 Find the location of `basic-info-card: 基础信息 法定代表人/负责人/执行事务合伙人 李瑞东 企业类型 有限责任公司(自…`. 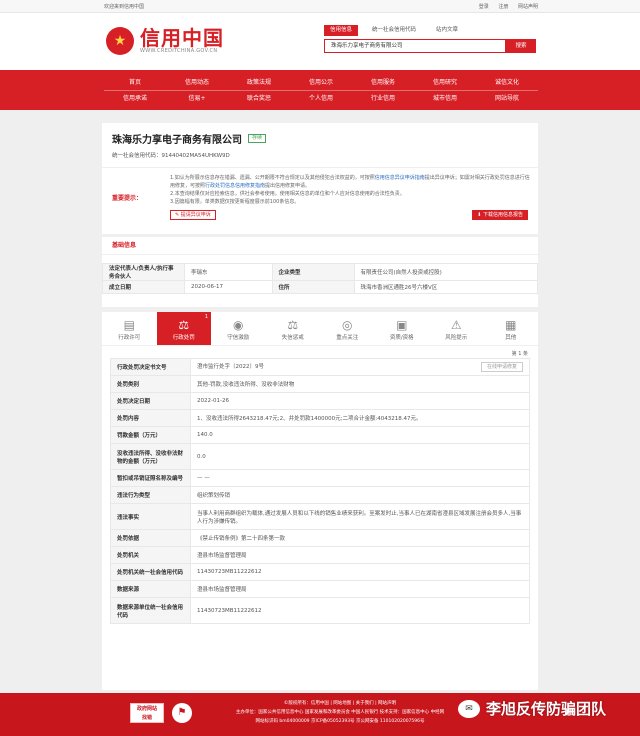

basic-info-card: 基础信息 法定代表人/负责人/执行事务合伙人 李瑞东 企业类型 有限责任公司(自… is located at coordinates (320, 272).